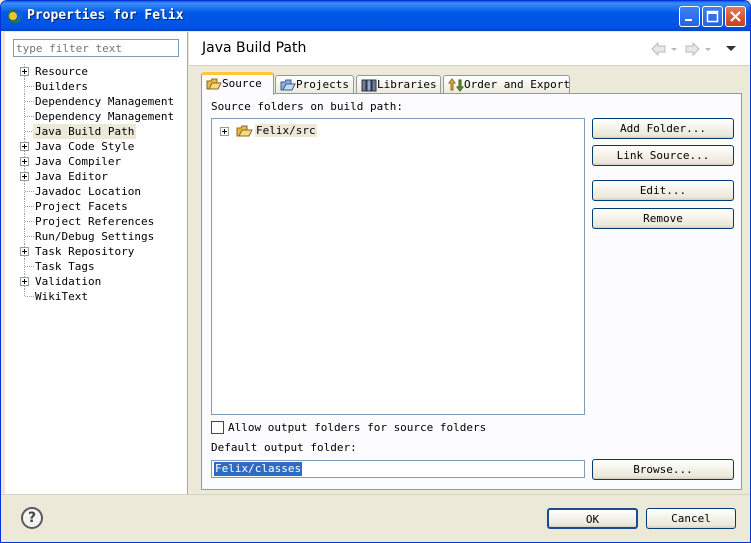 This screenshot has height=543, width=751. I want to click on source-folders-label: Source folders on build path:, so click(307, 106).